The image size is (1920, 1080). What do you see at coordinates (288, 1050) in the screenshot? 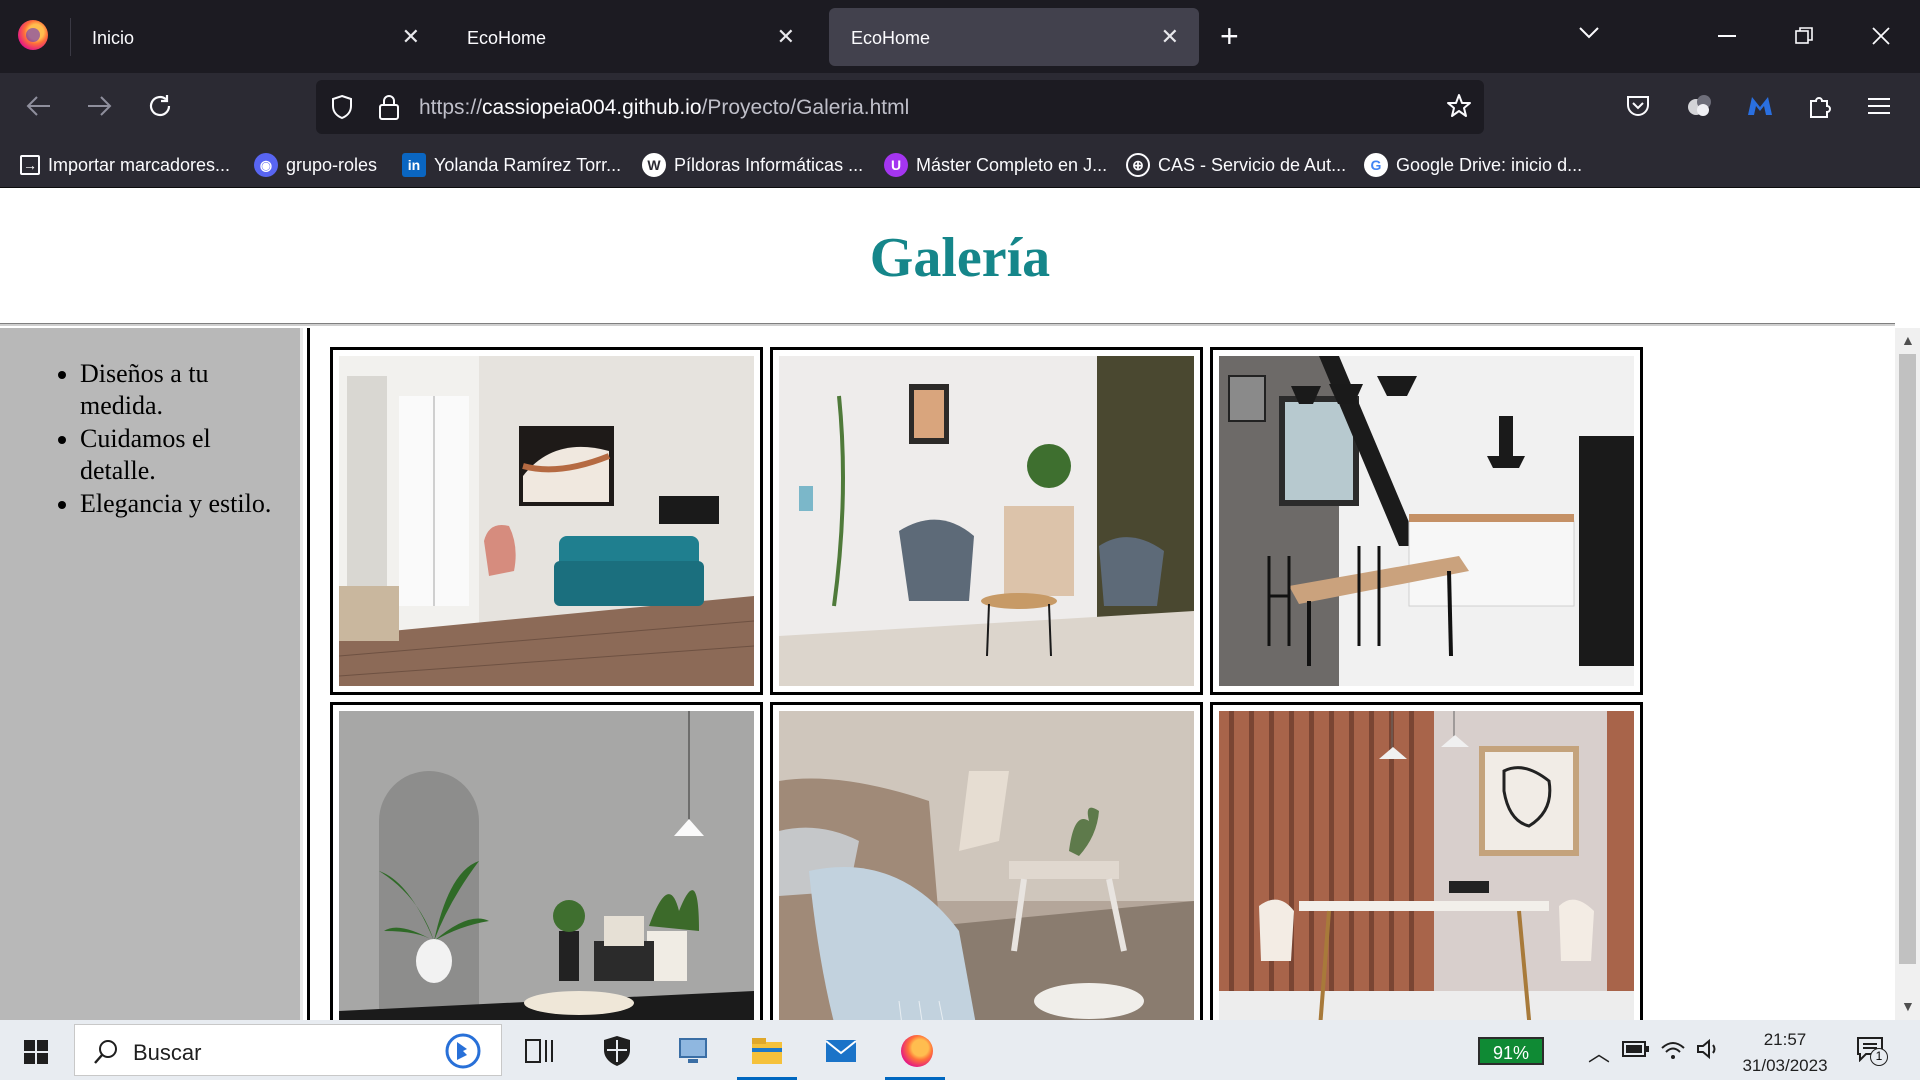
I see `taskbar-search-box: Buscar` at bounding box center [288, 1050].